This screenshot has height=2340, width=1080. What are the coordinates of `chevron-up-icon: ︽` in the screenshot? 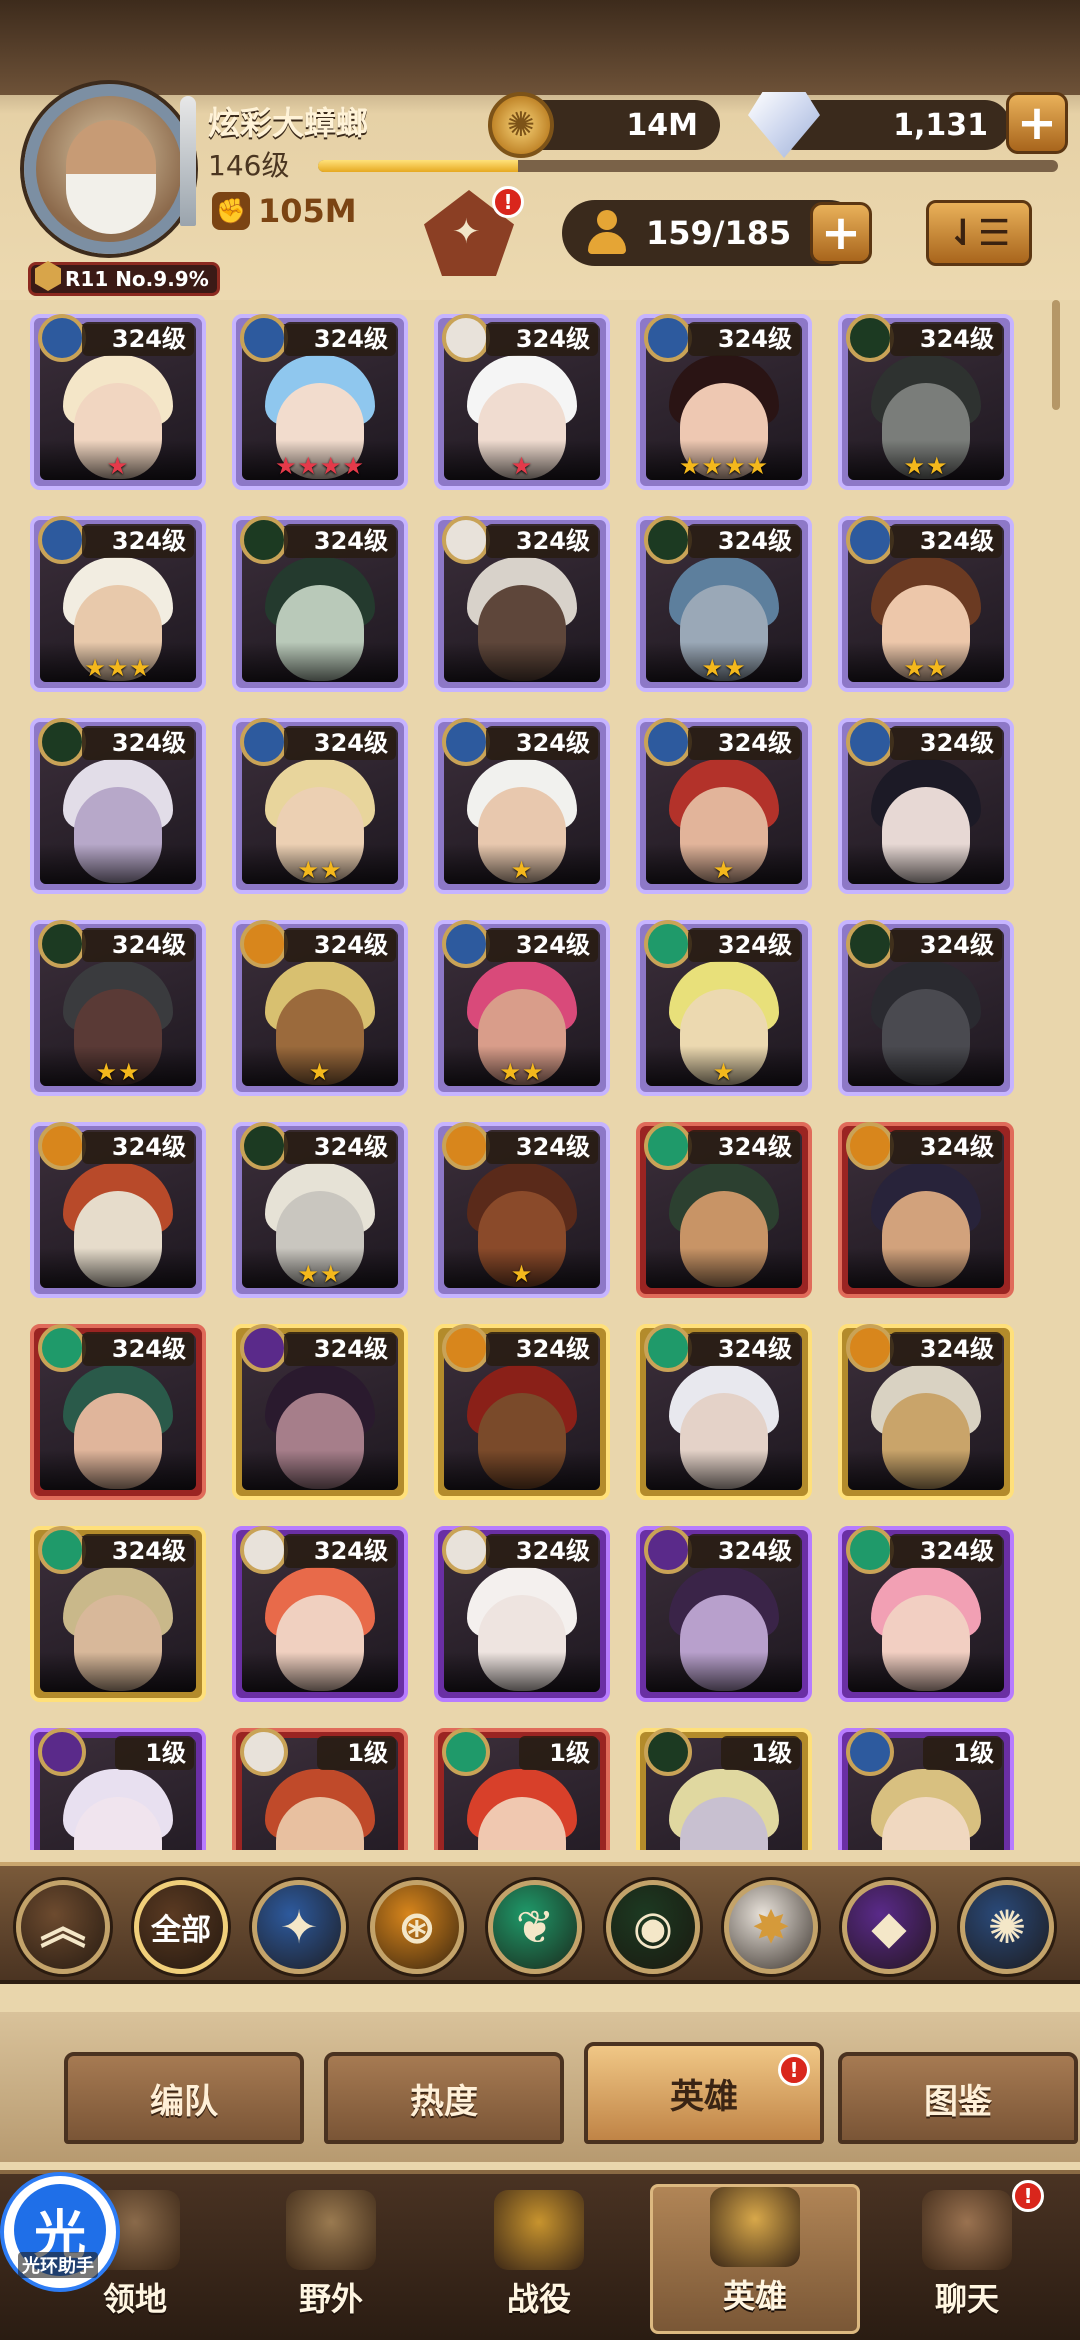 It's located at (63, 1927).